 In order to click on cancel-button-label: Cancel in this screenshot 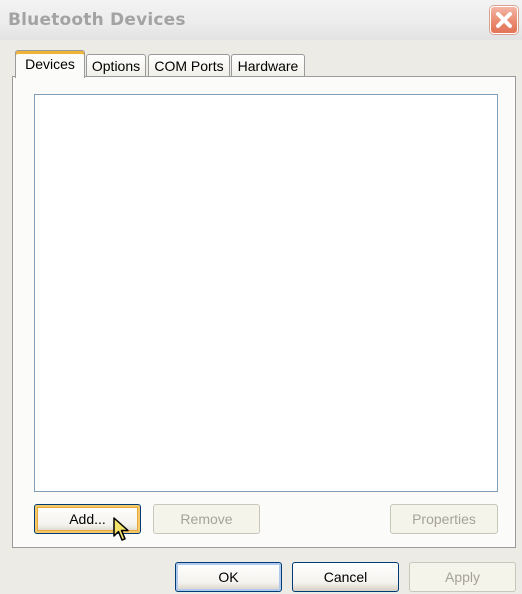, I will do `click(345, 577)`.